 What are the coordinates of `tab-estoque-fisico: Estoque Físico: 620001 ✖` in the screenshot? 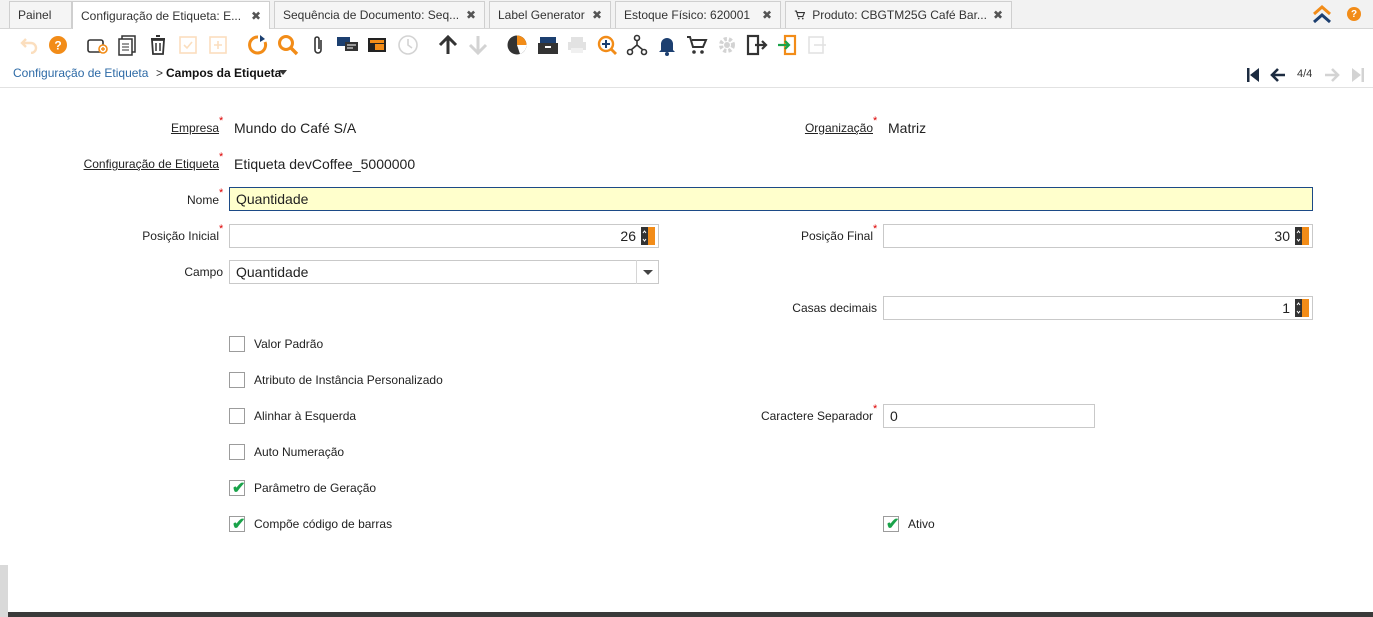 It's located at (698, 14).